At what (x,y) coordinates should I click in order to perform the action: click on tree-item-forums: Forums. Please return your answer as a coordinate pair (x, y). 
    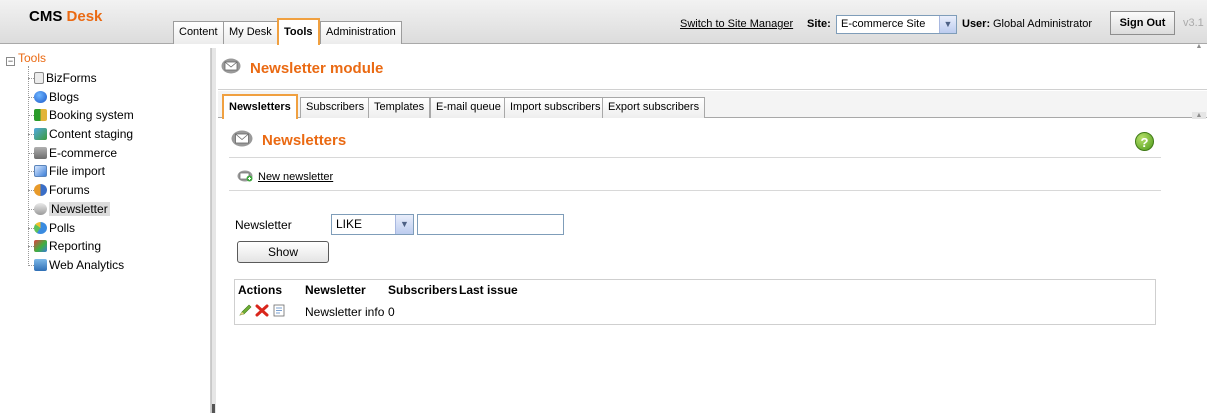
    Looking at the image, I should click on (59, 190).